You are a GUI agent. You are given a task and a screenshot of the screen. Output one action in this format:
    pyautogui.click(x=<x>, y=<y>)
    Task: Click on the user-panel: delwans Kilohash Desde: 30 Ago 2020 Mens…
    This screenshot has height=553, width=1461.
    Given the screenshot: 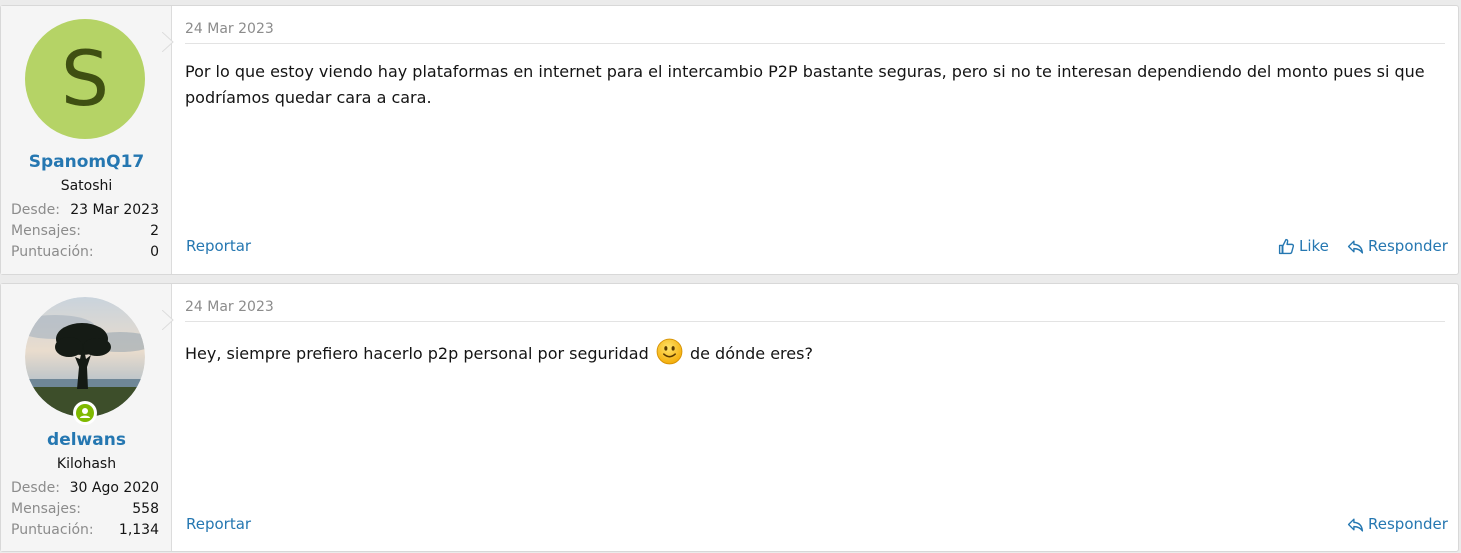 What is the action you would take?
    pyautogui.click(x=87, y=417)
    